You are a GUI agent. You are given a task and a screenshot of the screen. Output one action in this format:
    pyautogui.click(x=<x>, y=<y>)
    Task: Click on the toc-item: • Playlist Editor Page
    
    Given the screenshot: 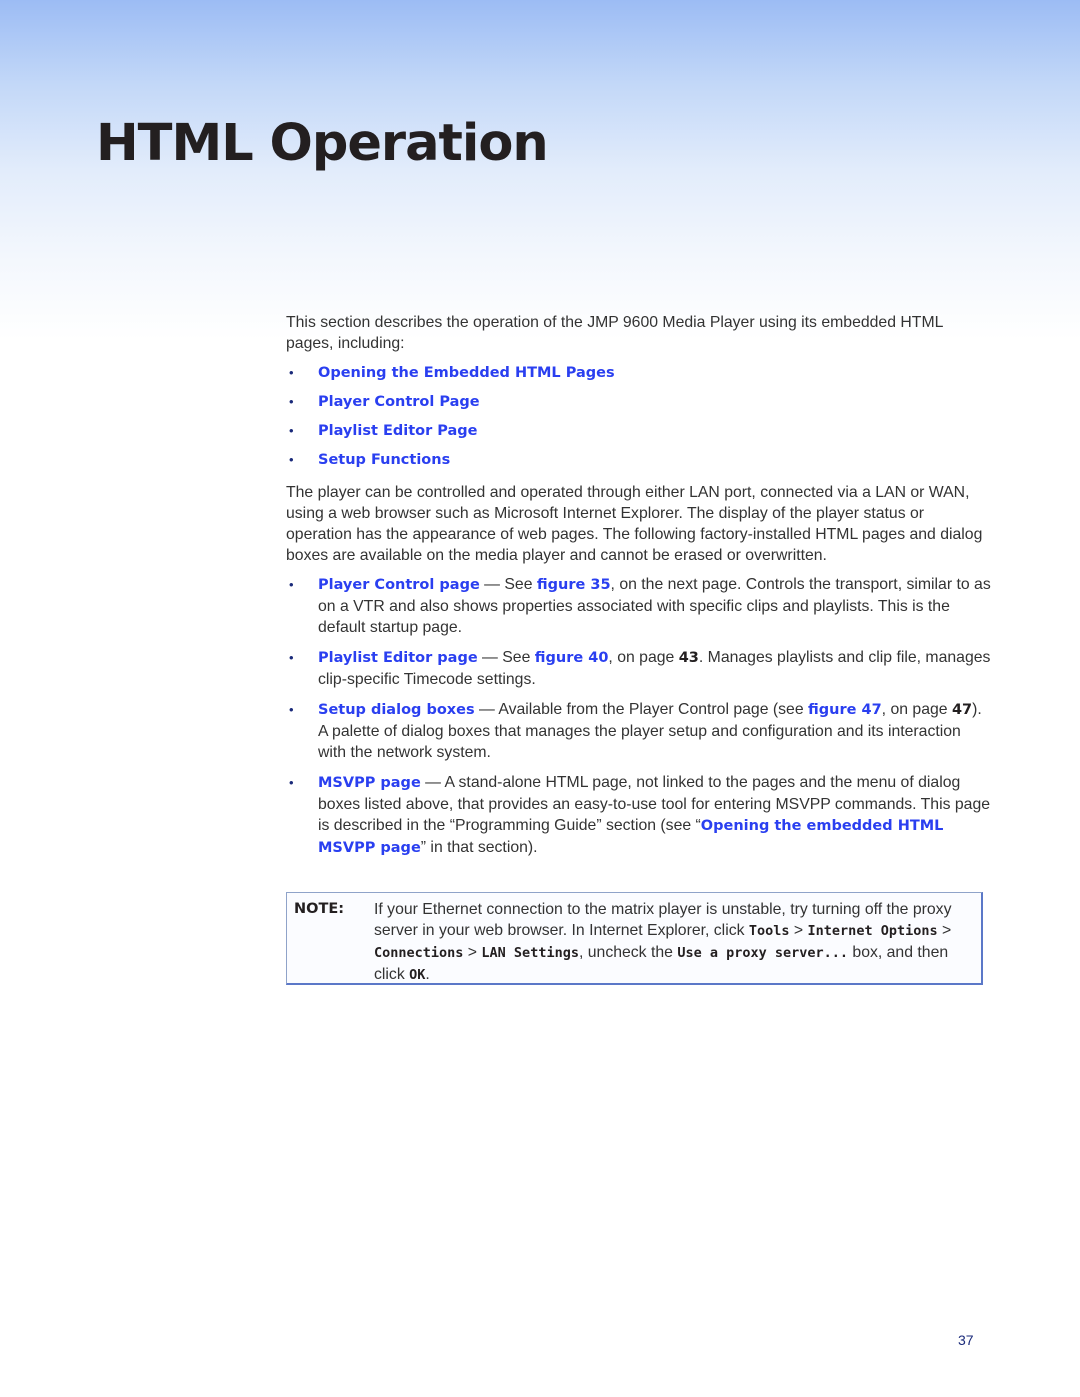 What is the action you would take?
    pyautogui.click(x=638, y=434)
    